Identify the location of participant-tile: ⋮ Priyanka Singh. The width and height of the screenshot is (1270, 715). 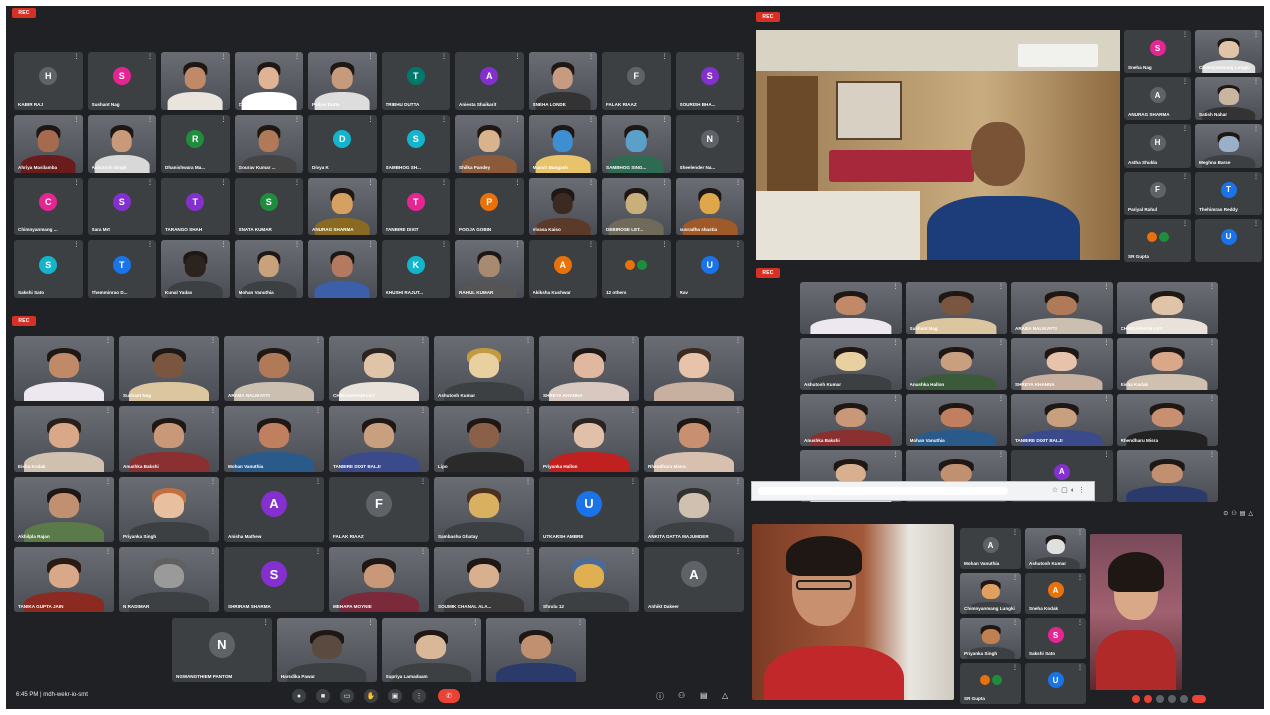
(169, 509).